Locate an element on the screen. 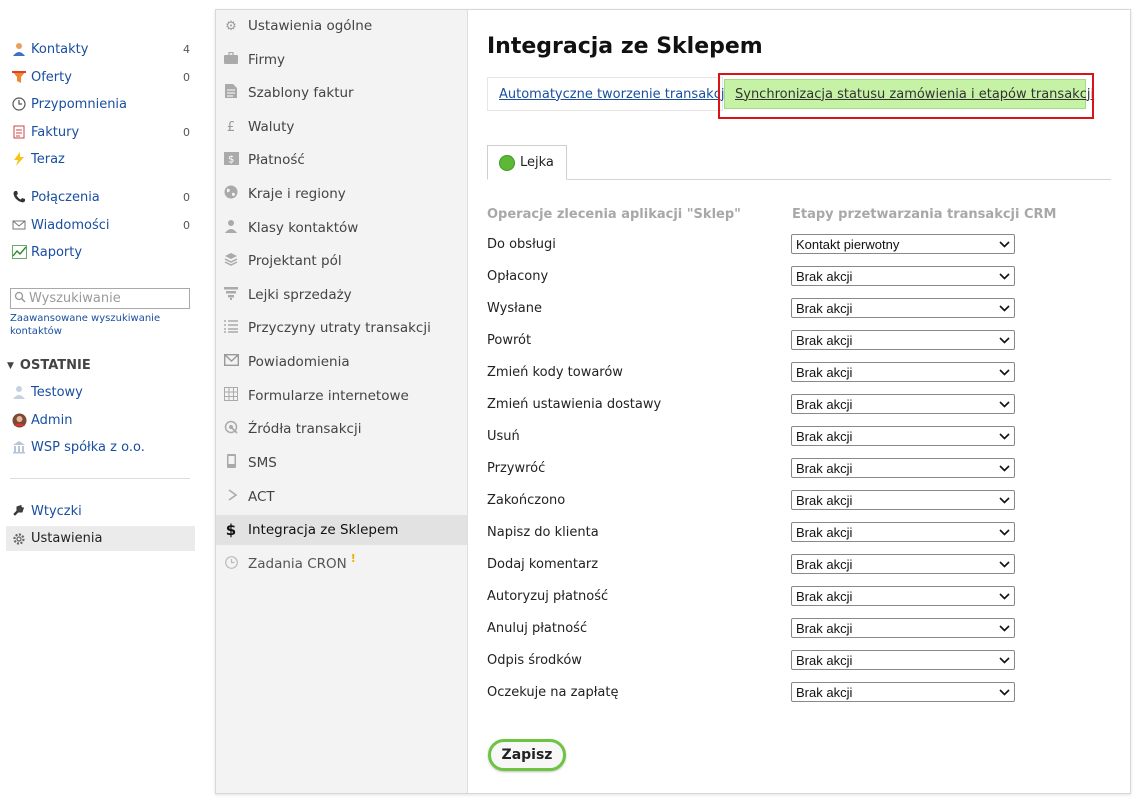 The width and height of the screenshot is (1145, 803). chart-icon is located at coordinates (19, 252).